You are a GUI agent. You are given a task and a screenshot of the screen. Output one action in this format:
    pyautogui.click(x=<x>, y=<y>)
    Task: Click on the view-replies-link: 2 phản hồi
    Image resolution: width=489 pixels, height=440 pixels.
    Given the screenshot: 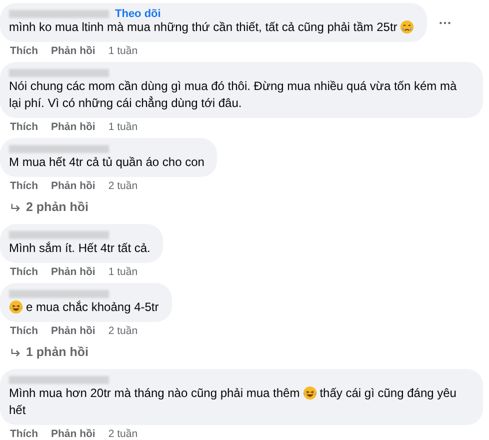 What is the action you would take?
    pyautogui.click(x=57, y=207)
    